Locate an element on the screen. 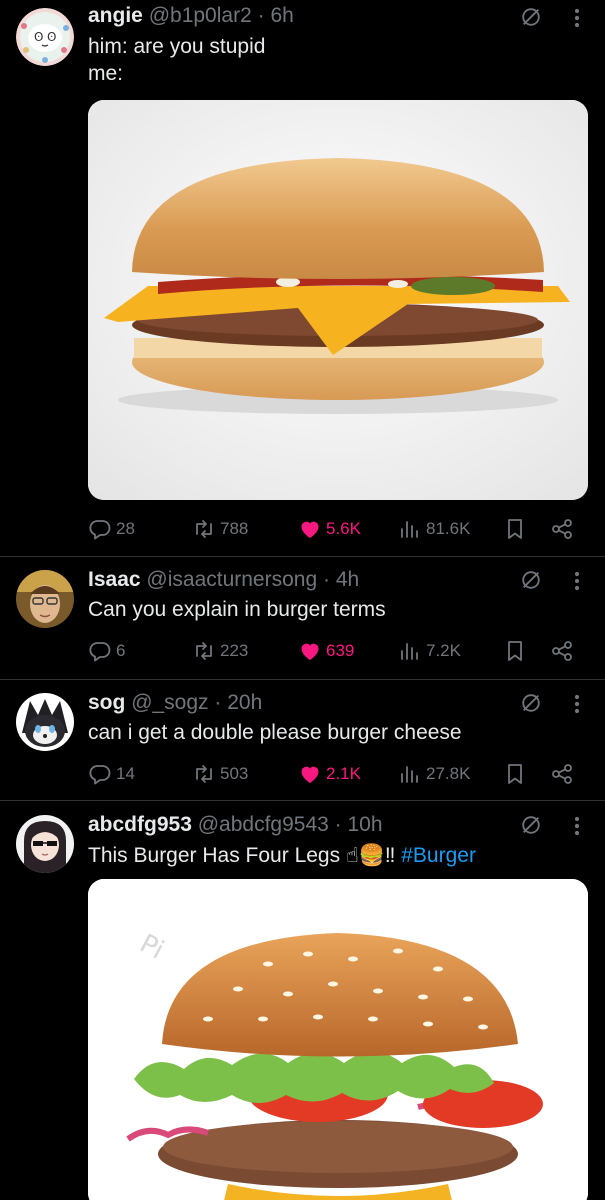 This screenshot has height=1200, width=605. tweet-text: can i get a double please burger cheese is located at coordinates (275, 732).